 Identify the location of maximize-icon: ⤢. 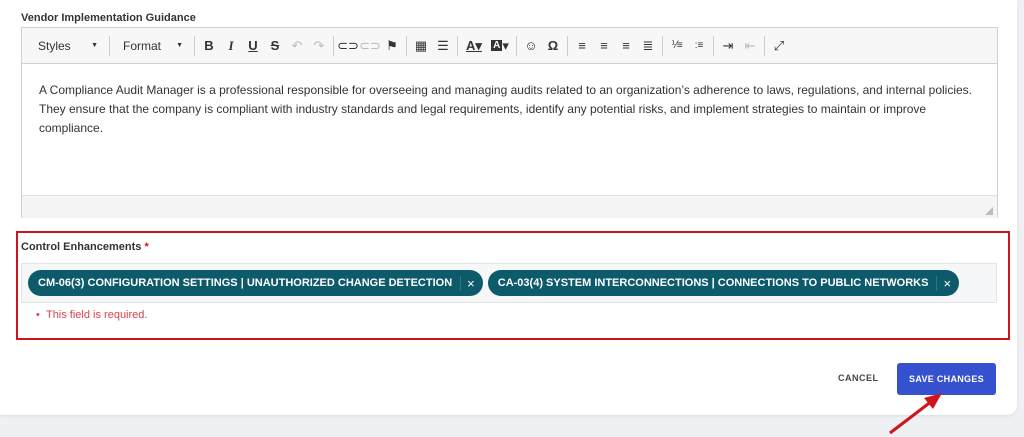
(779, 46).